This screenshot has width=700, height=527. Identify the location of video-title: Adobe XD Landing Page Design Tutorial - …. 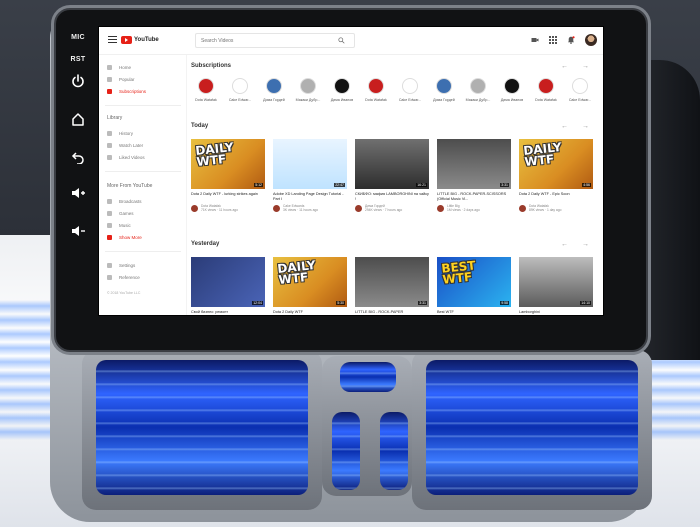
(310, 197).